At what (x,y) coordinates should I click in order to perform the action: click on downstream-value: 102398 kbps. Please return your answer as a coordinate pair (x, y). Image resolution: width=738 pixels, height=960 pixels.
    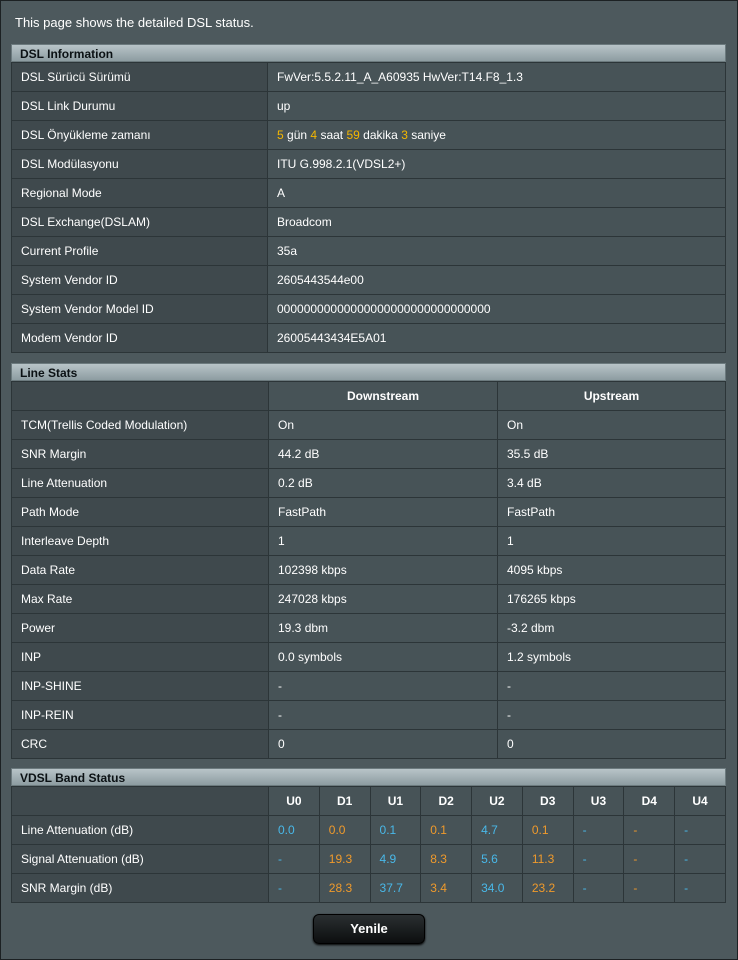
    Looking at the image, I should click on (383, 570).